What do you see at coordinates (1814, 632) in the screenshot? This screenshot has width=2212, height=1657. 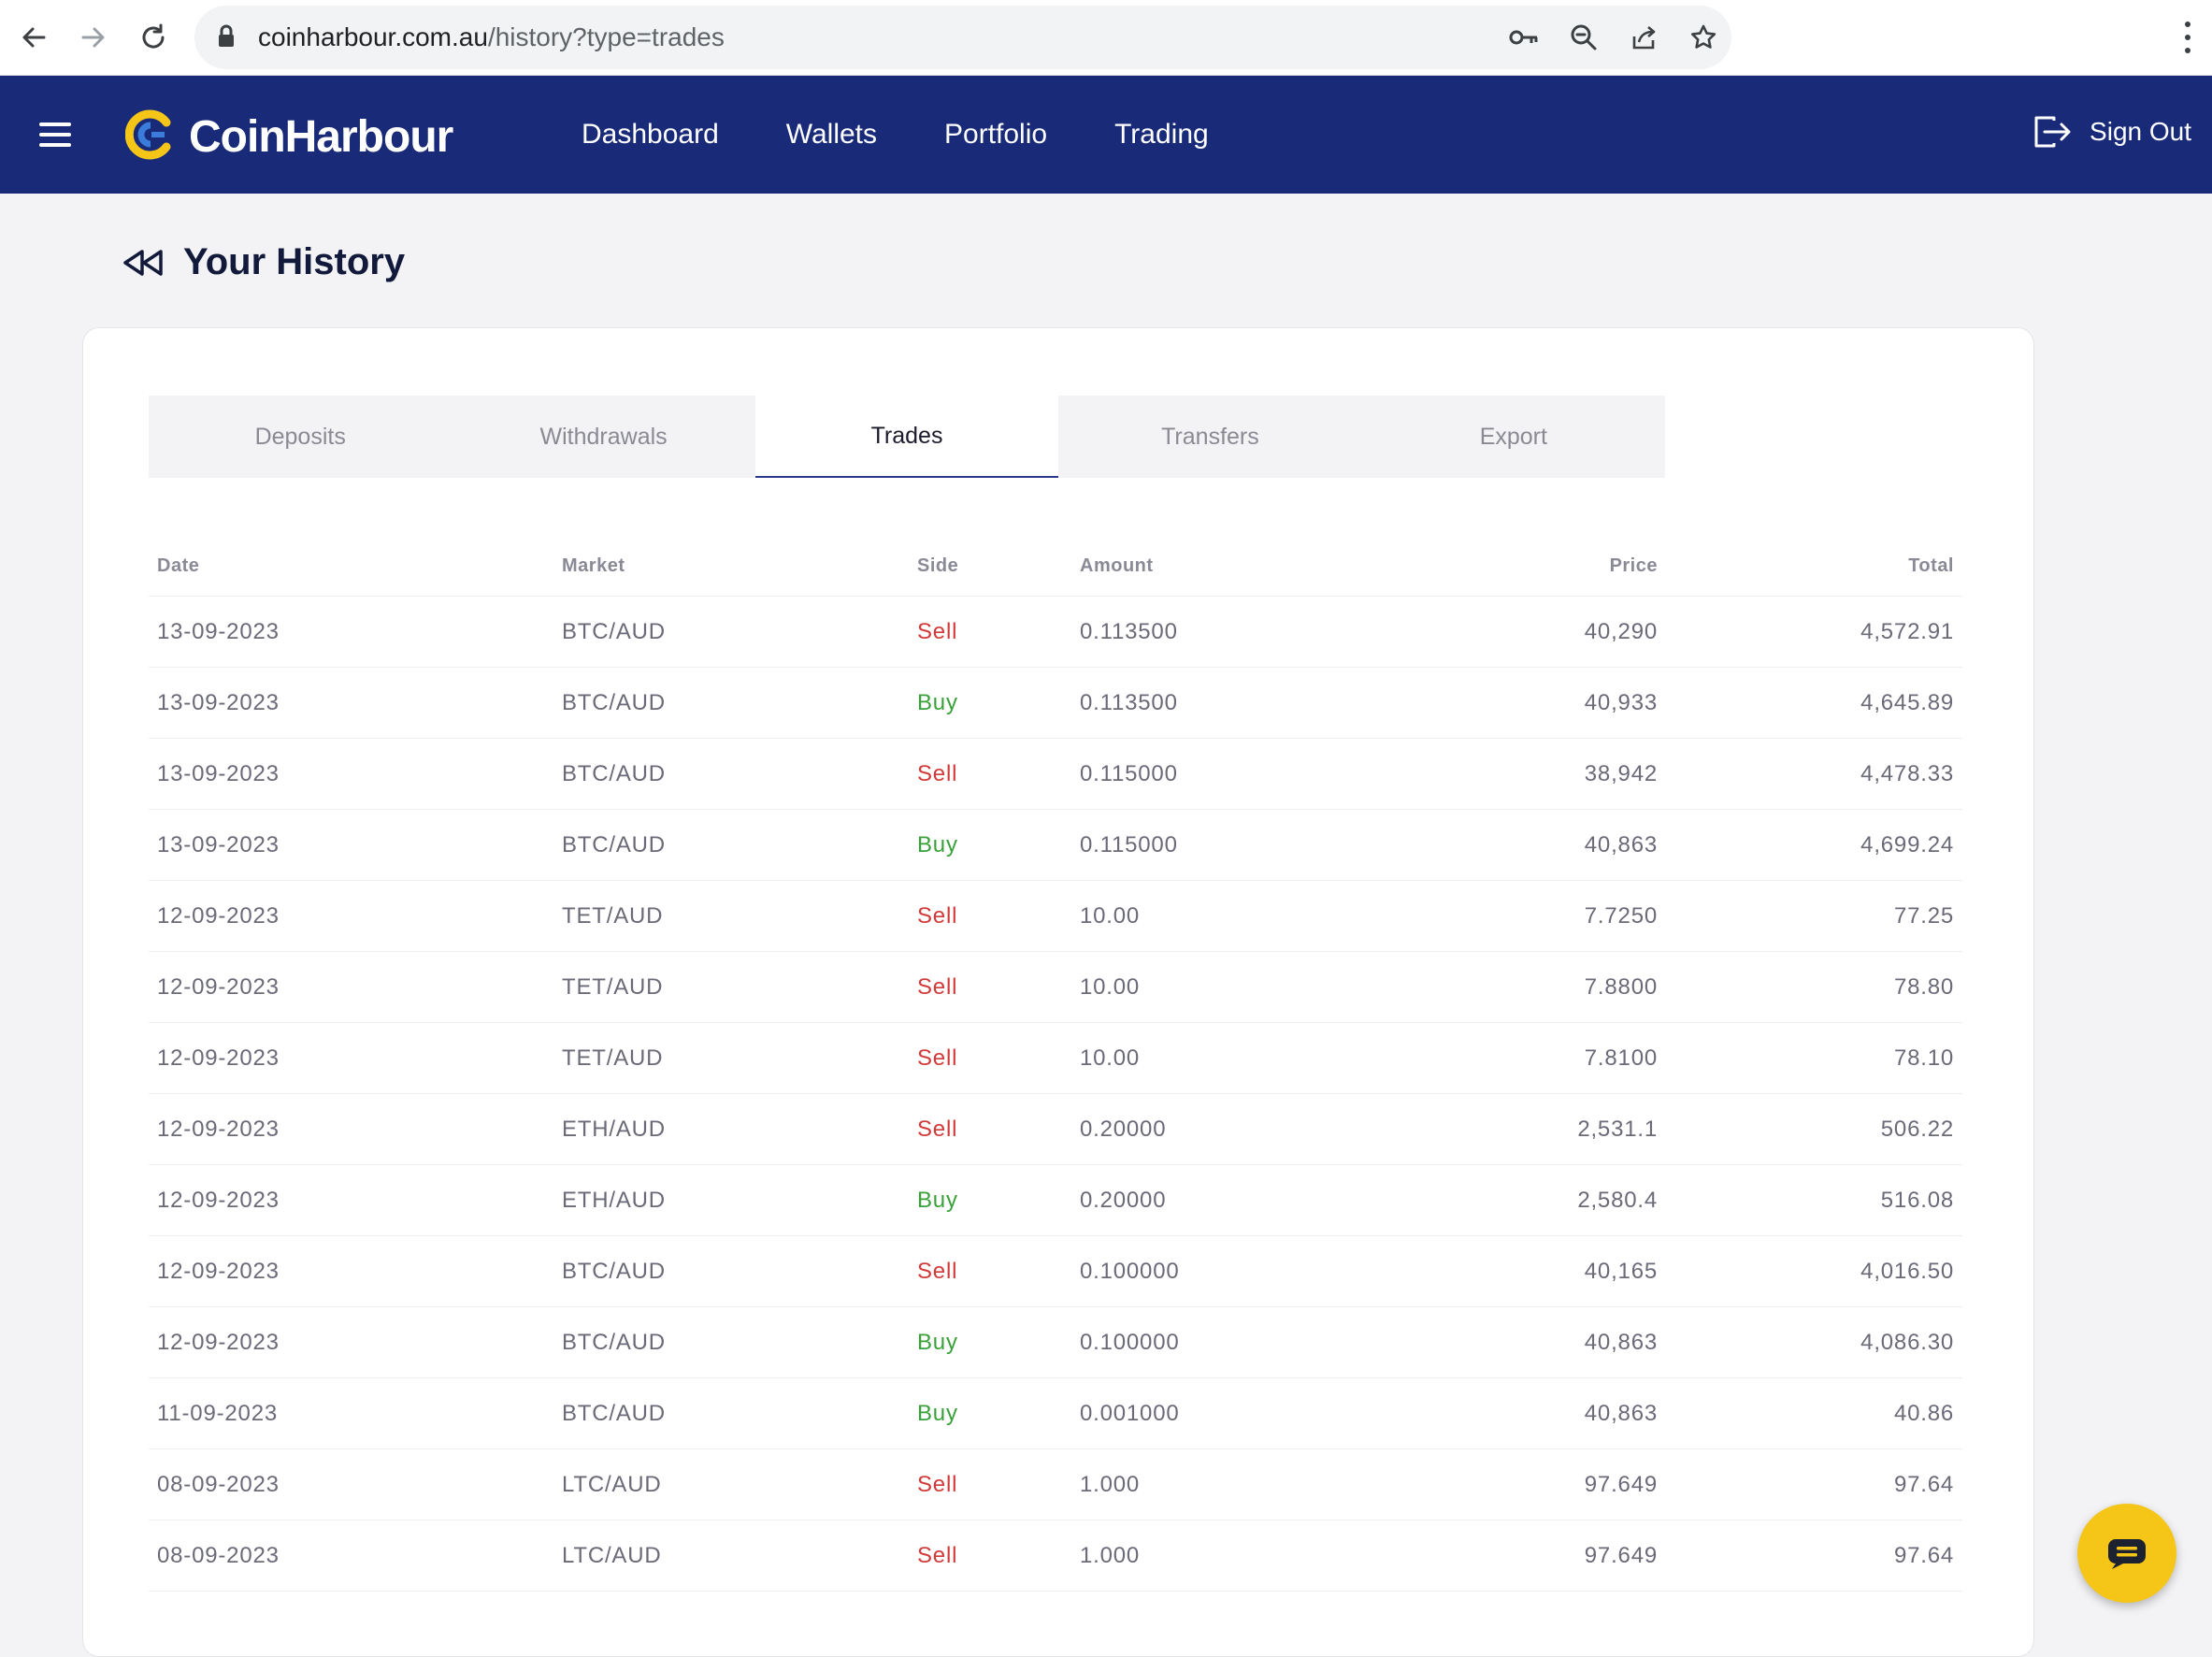 I see `cell-total: 4,572.91` at bounding box center [1814, 632].